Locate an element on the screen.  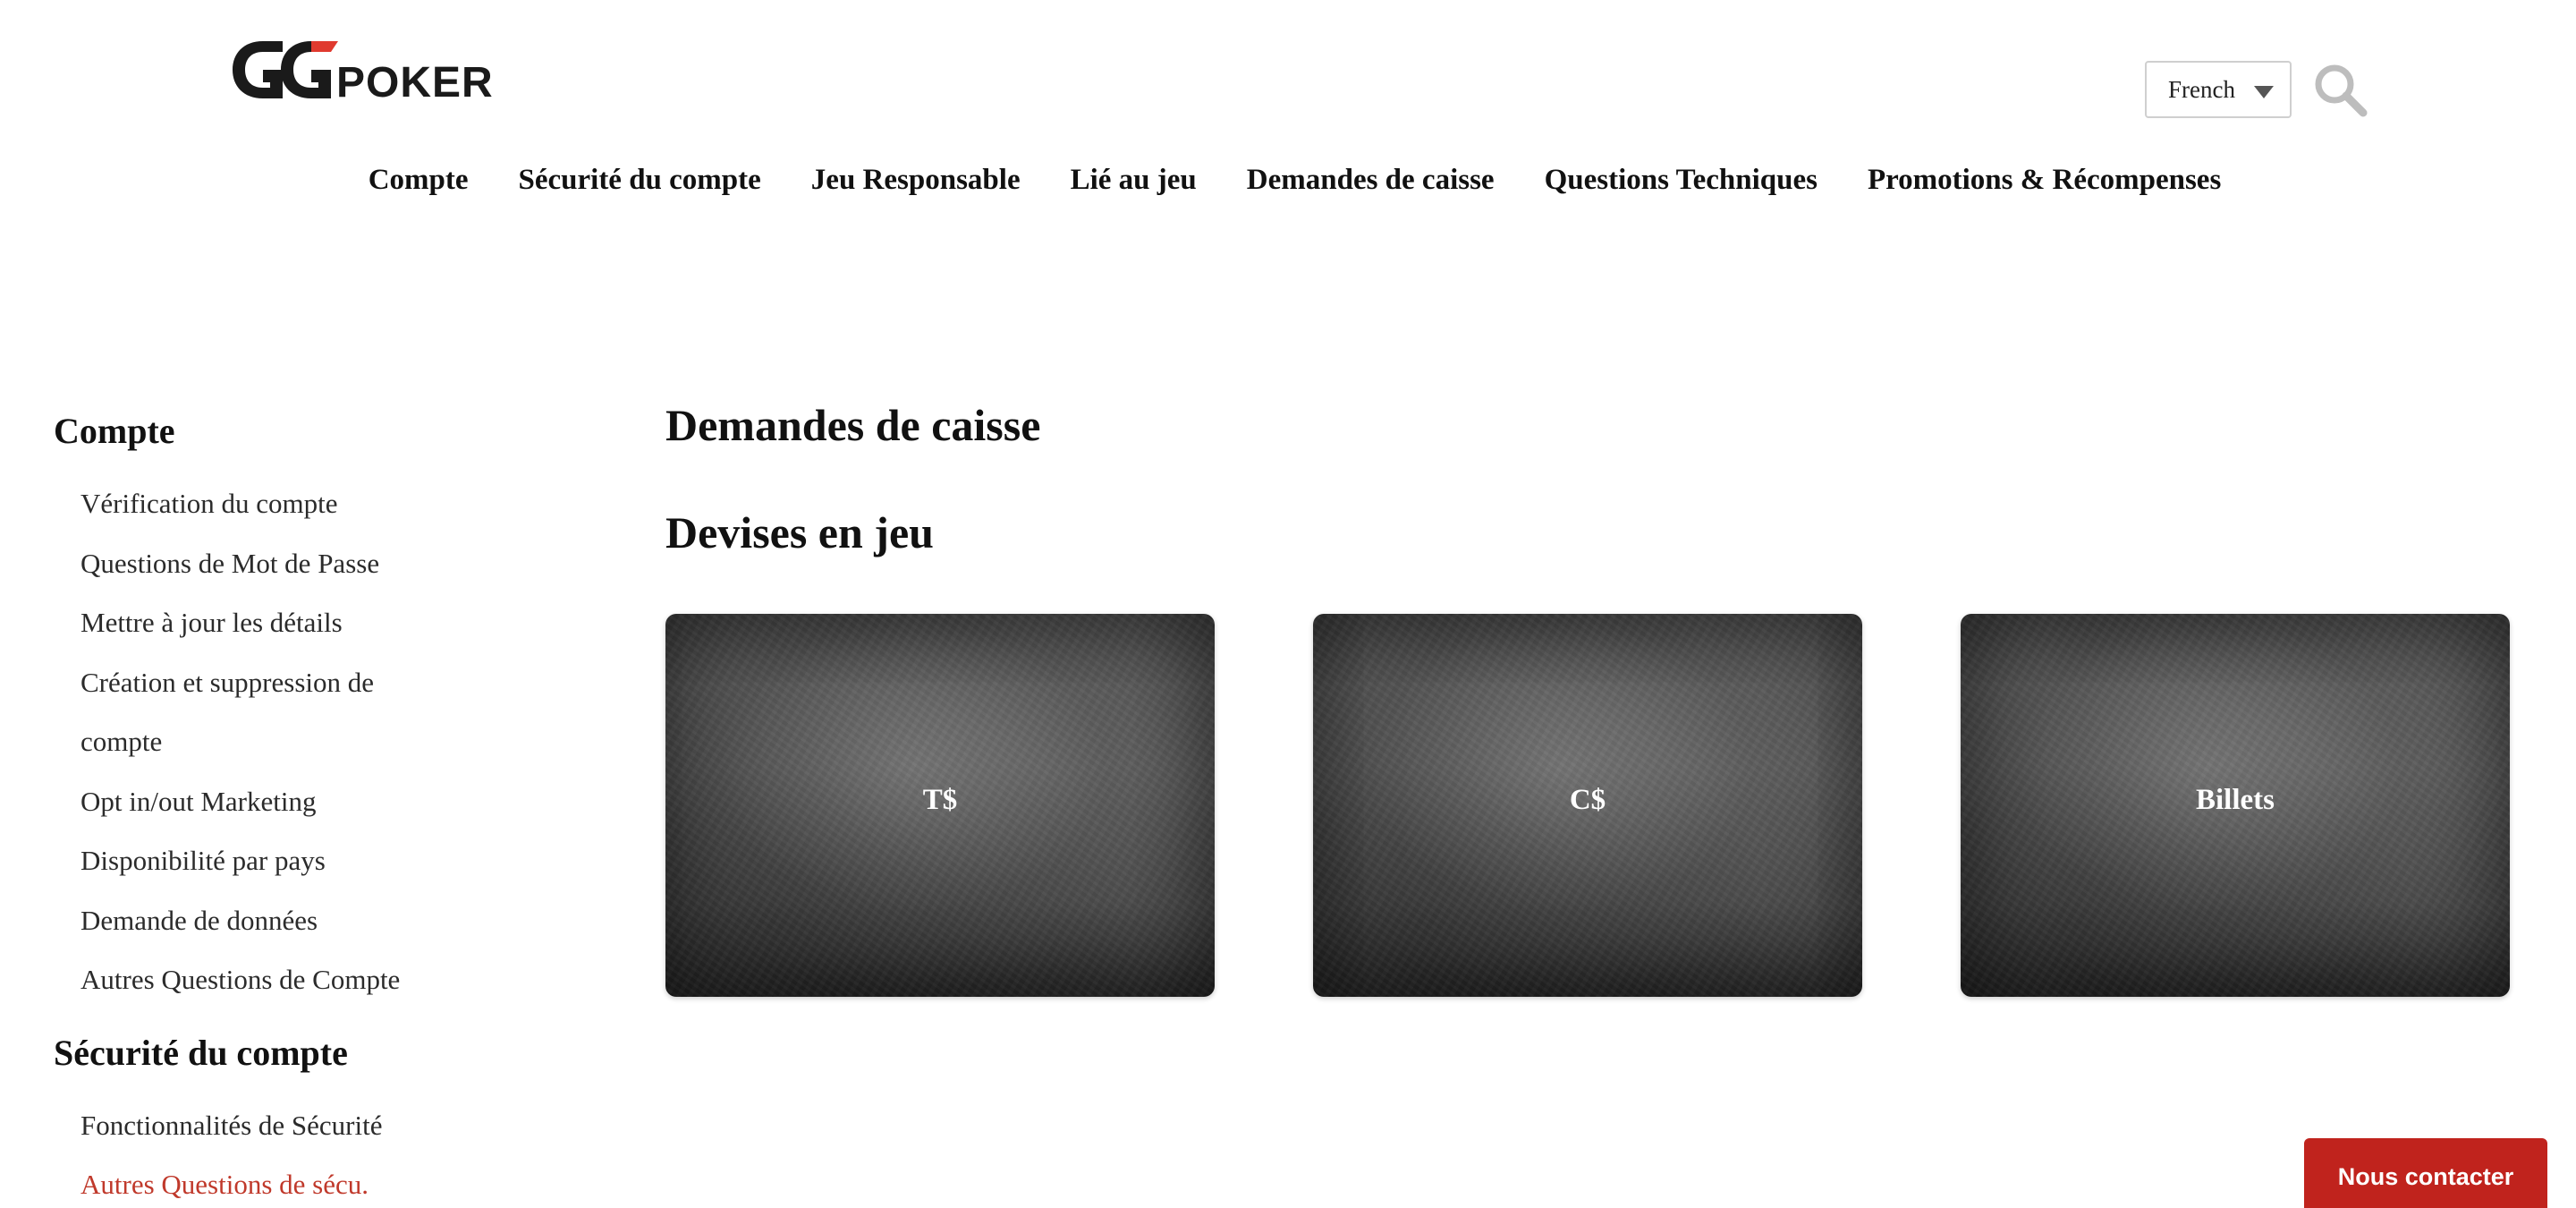
language-selected-label: French is located at coordinates (2201, 89).